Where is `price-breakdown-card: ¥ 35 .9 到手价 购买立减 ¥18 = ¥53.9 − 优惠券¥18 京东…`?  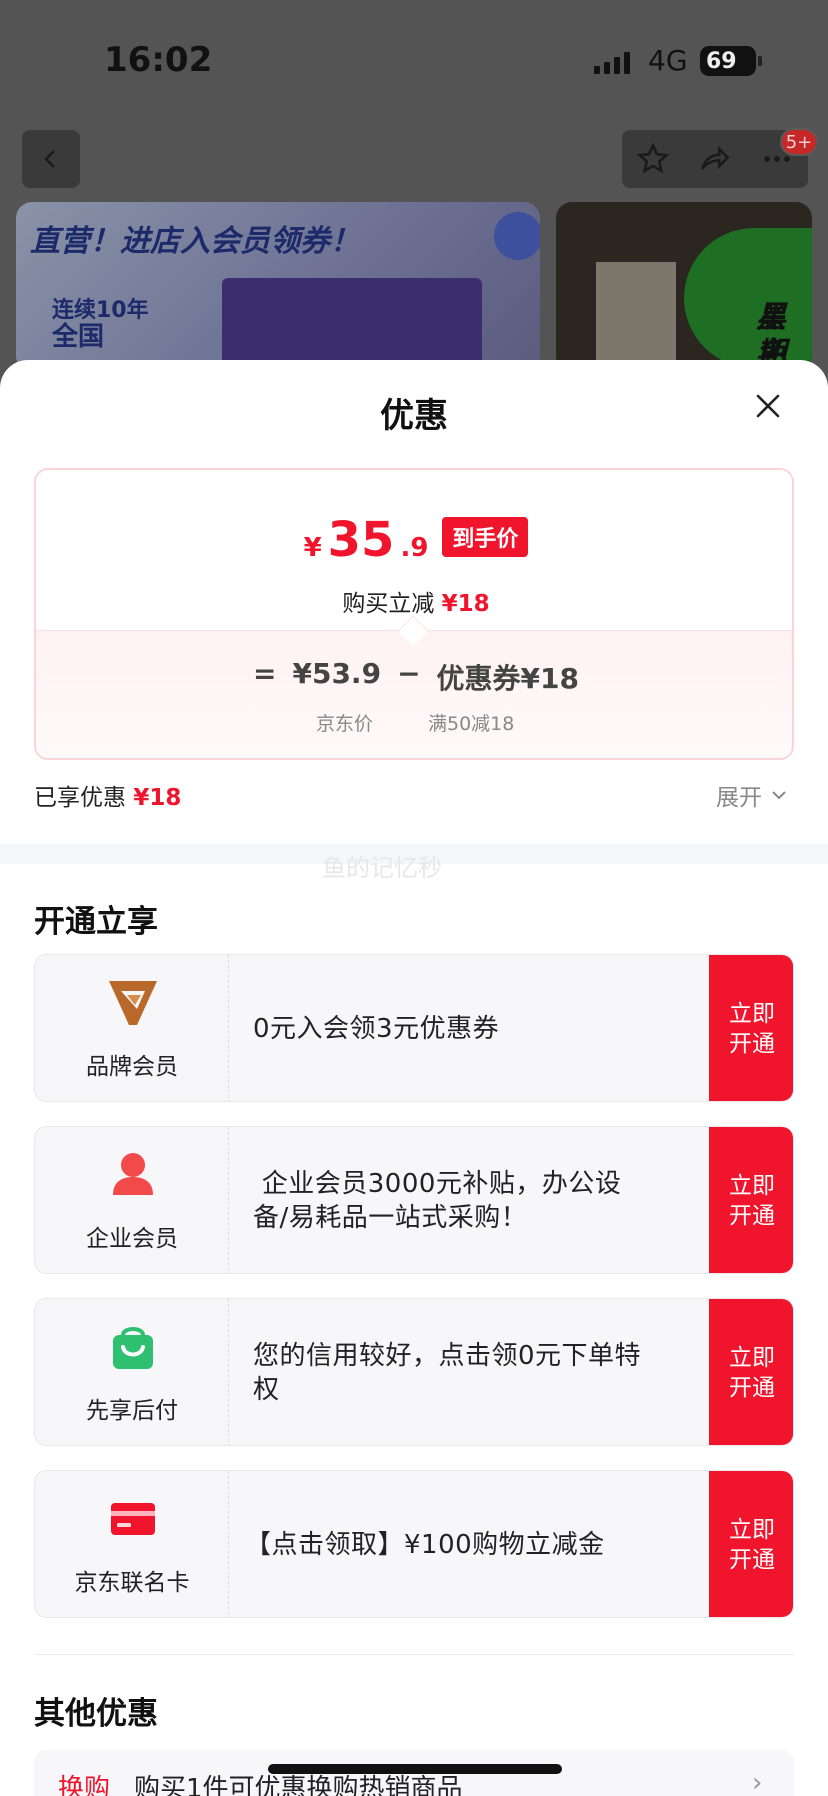 price-breakdown-card: ¥ 35 .9 到手价 购买立减 ¥18 = ¥53.9 − 优惠券¥18 京东… is located at coordinates (414, 614).